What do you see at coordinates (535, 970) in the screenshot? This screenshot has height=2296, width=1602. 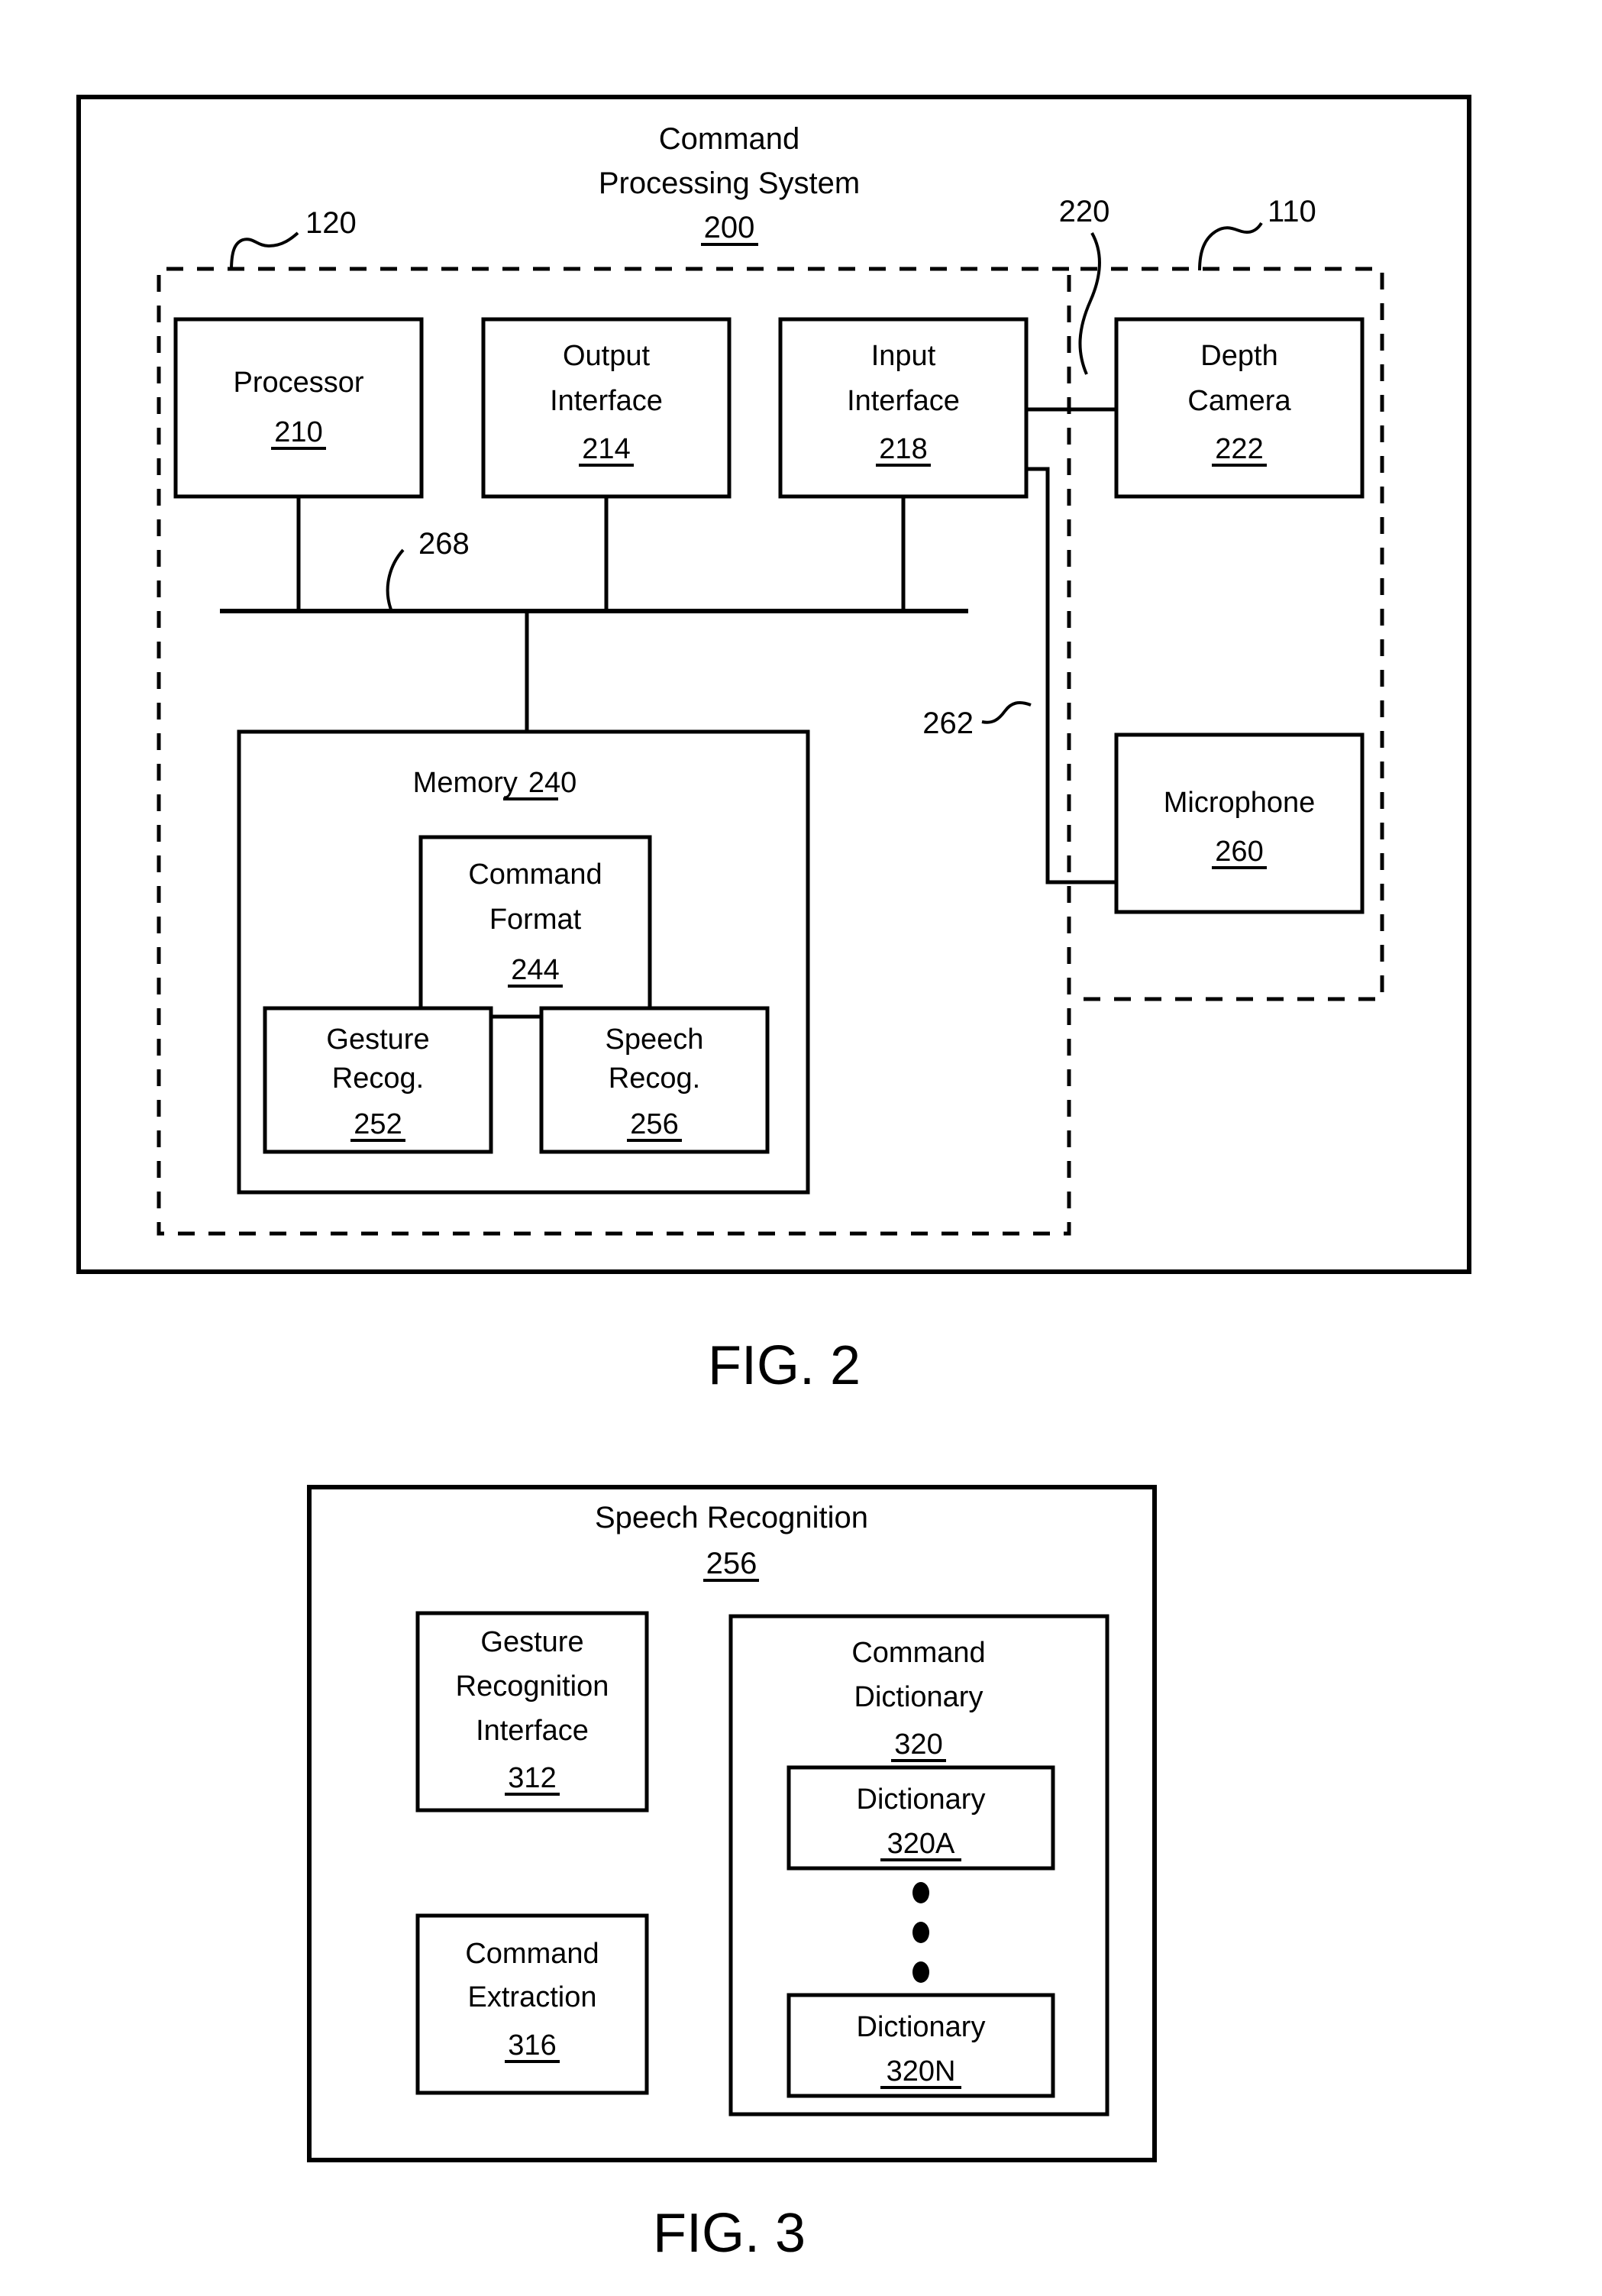 I see `command-format-ref: 244` at bounding box center [535, 970].